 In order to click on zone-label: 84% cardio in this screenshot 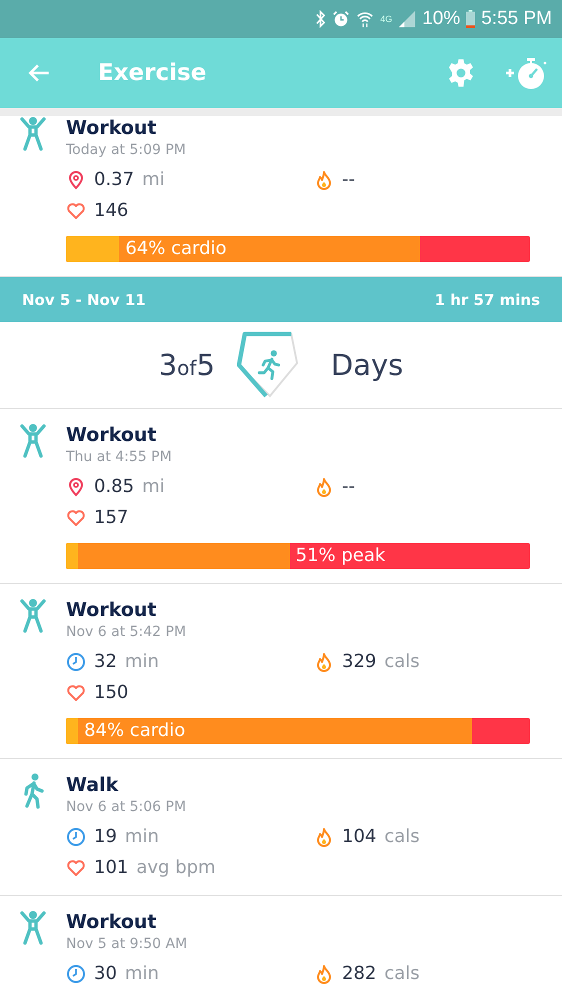, I will do `click(134, 731)`.